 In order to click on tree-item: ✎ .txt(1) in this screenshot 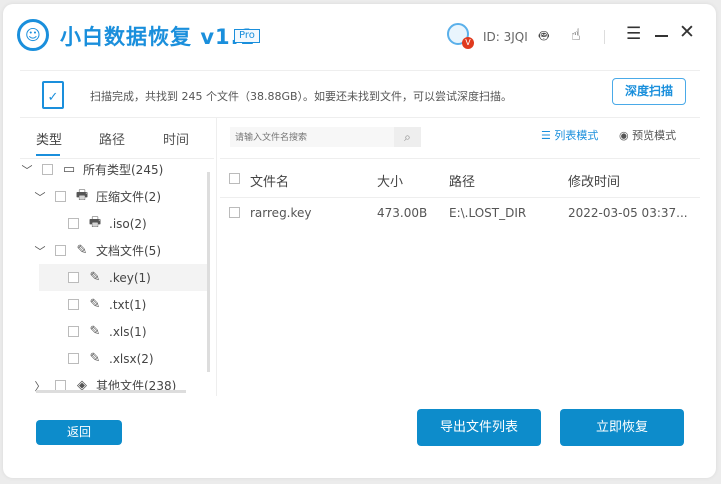, I will do `click(115, 304)`.